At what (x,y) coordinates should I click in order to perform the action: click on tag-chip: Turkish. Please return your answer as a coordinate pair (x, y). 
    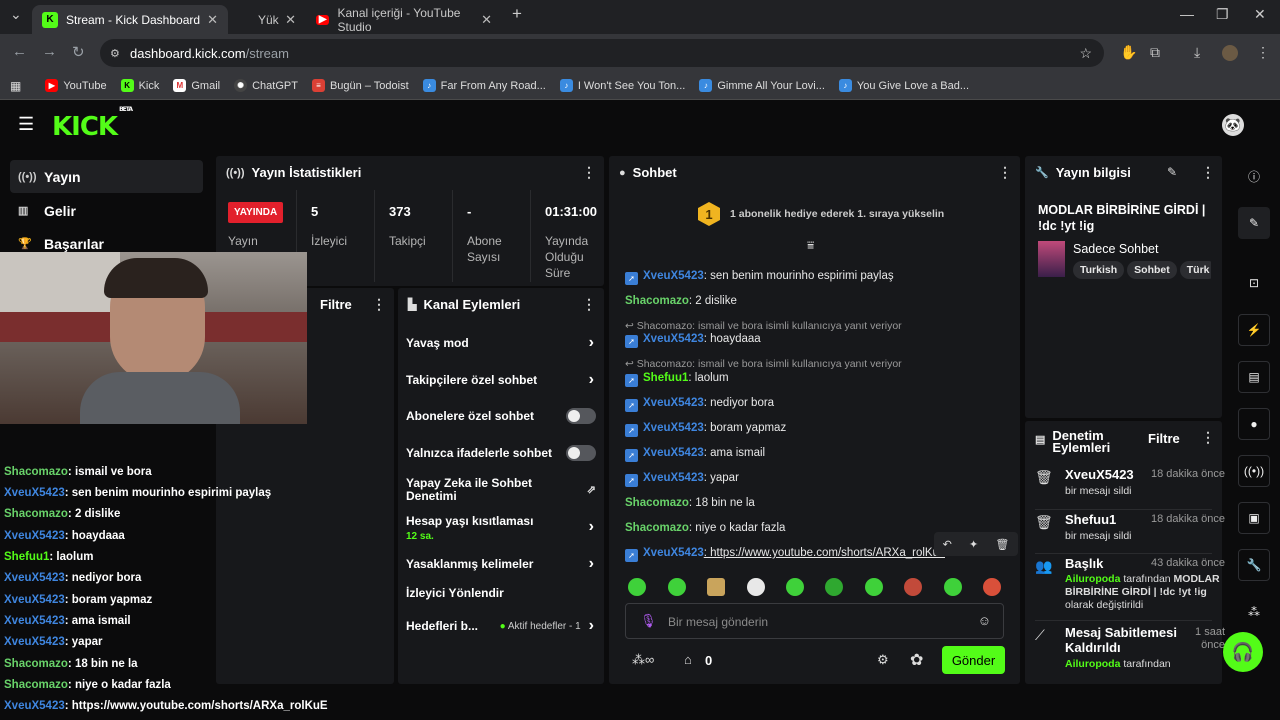
    Looking at the image, I should click on (1099, 270).